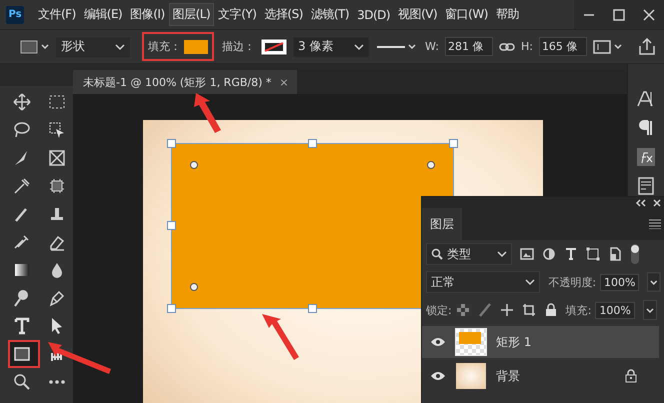 Image resolution: width=664 pixels, height=403 pixels. Describe the element at coordinates (432, 46) in the screenshot. I see `width-label: W:` at that location.